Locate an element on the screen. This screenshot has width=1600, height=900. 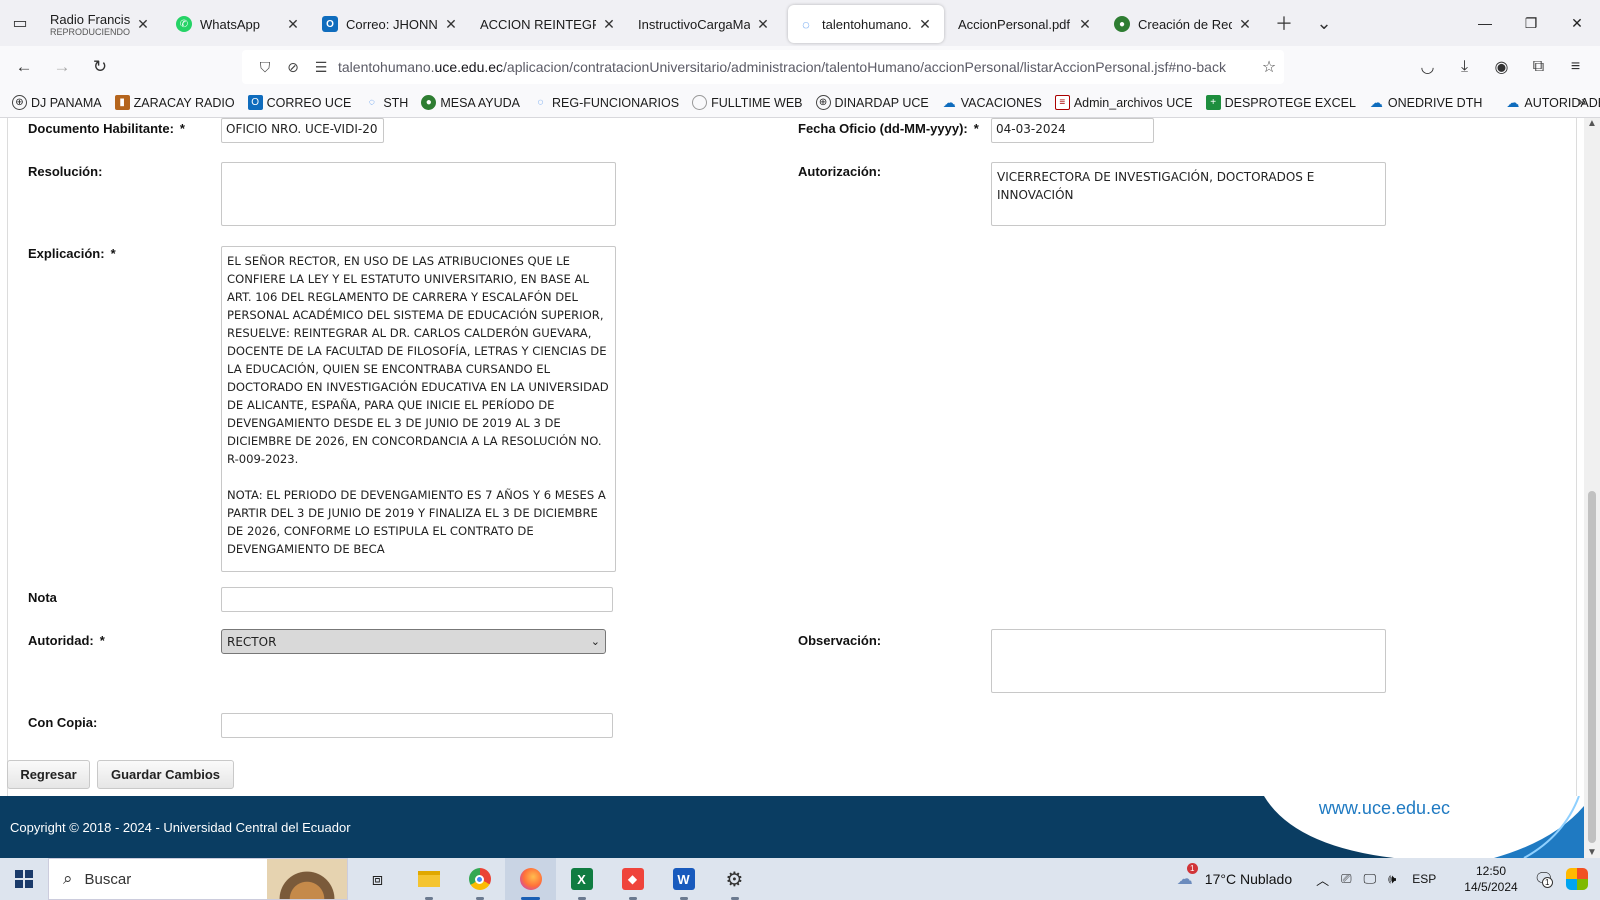
tab-accion-reintegro: ACCION REINTEGRO F ✕ is located at coordinates (549, 24).